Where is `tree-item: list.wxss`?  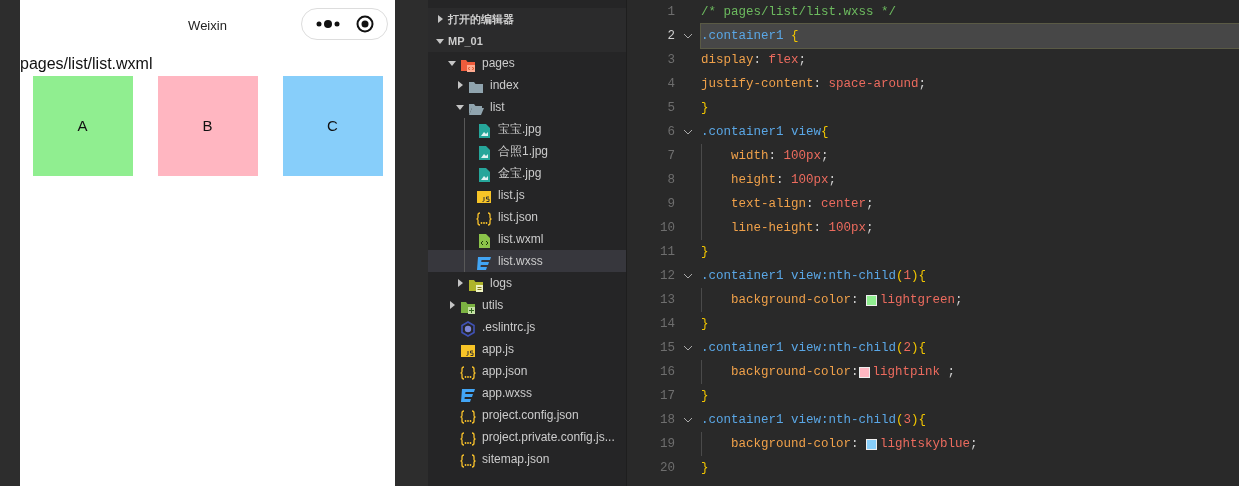 tree-item: list.wxss is located at coordinates (527, 261).